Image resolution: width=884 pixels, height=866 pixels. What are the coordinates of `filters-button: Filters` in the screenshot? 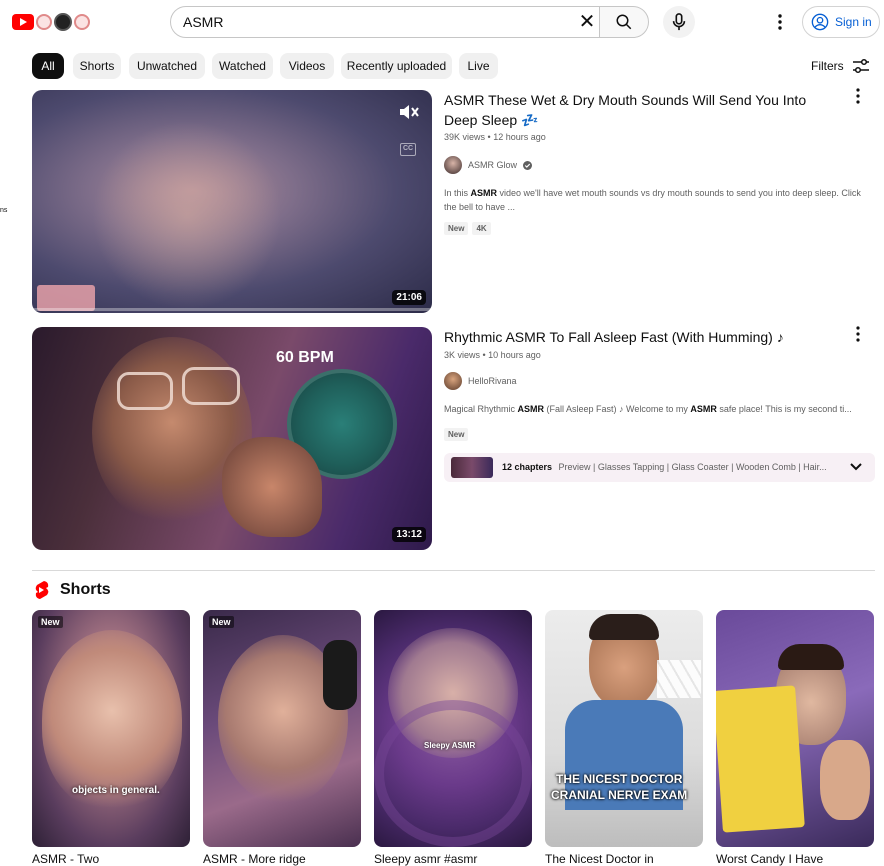 It's located at (840, 66).